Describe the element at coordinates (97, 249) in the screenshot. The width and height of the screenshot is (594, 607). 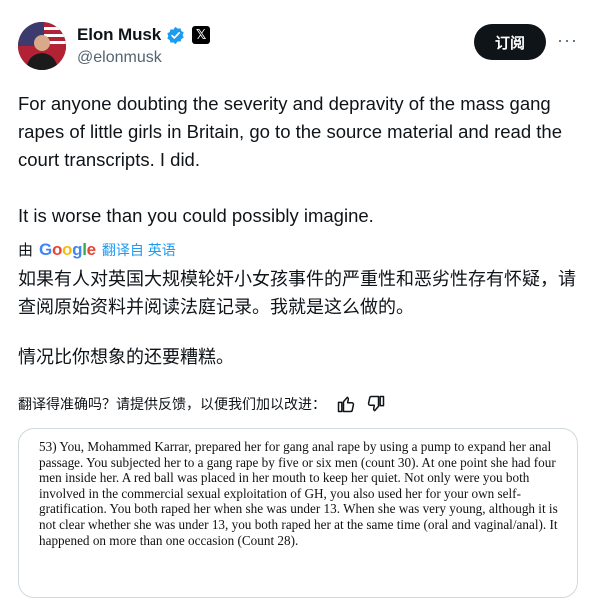
I see `translation-attribution: 由 Google 翻译自 英语` at that location.